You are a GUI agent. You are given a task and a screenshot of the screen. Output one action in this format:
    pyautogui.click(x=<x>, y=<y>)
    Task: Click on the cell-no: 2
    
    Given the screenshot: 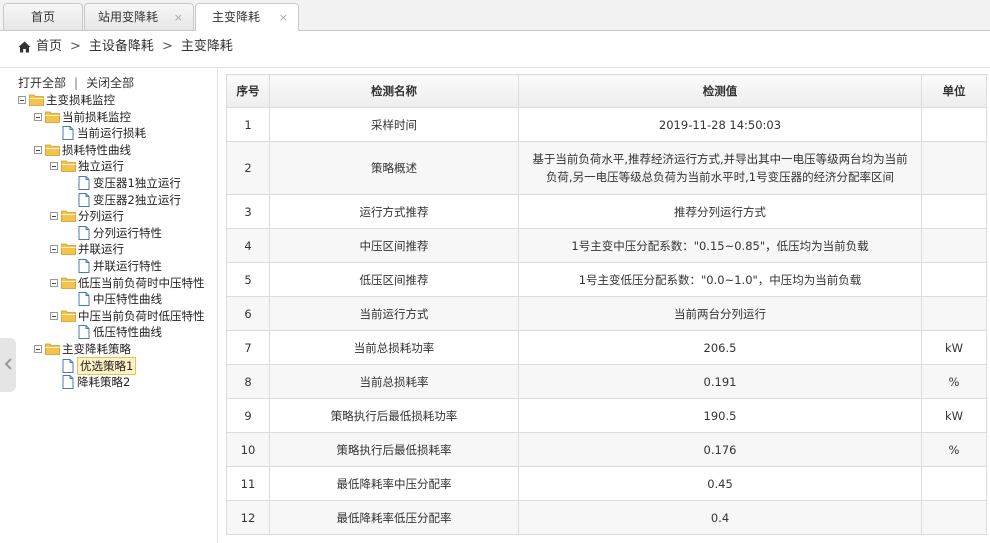 What is the action you would take?
    pyautogui.click(x=248, y=168)
    